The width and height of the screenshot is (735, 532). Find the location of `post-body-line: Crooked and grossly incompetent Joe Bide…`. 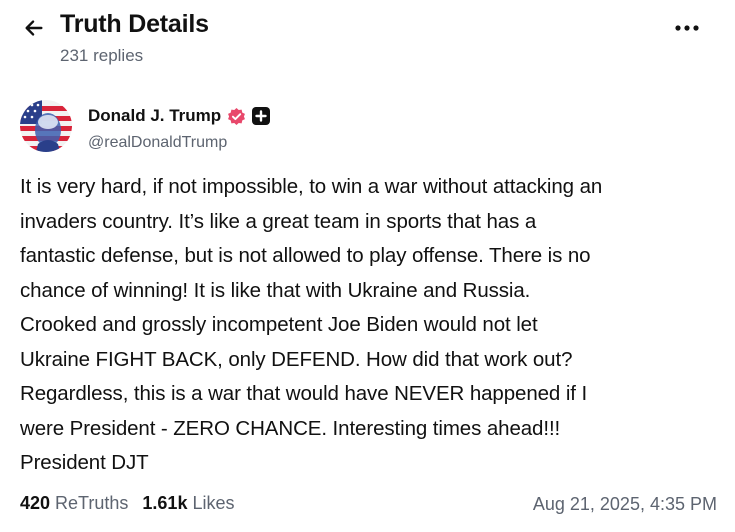

post-body-line: Crooked and grossly incompetent Joe Bide… is located at coordinates (279, 324).